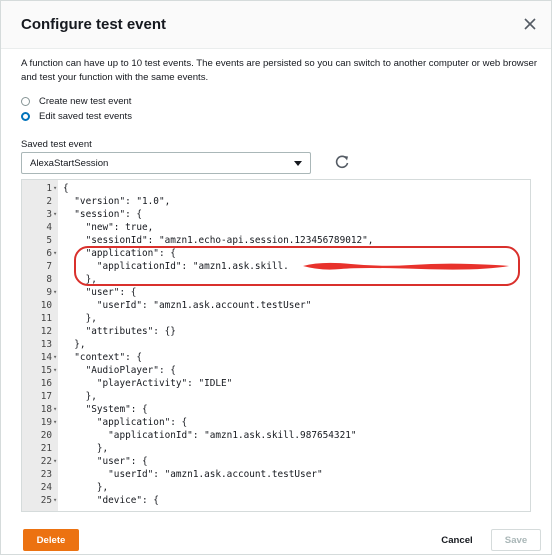  Describe the element at coordinates (516, 540) in the screenshot. I see `save-button: Save` at that location.